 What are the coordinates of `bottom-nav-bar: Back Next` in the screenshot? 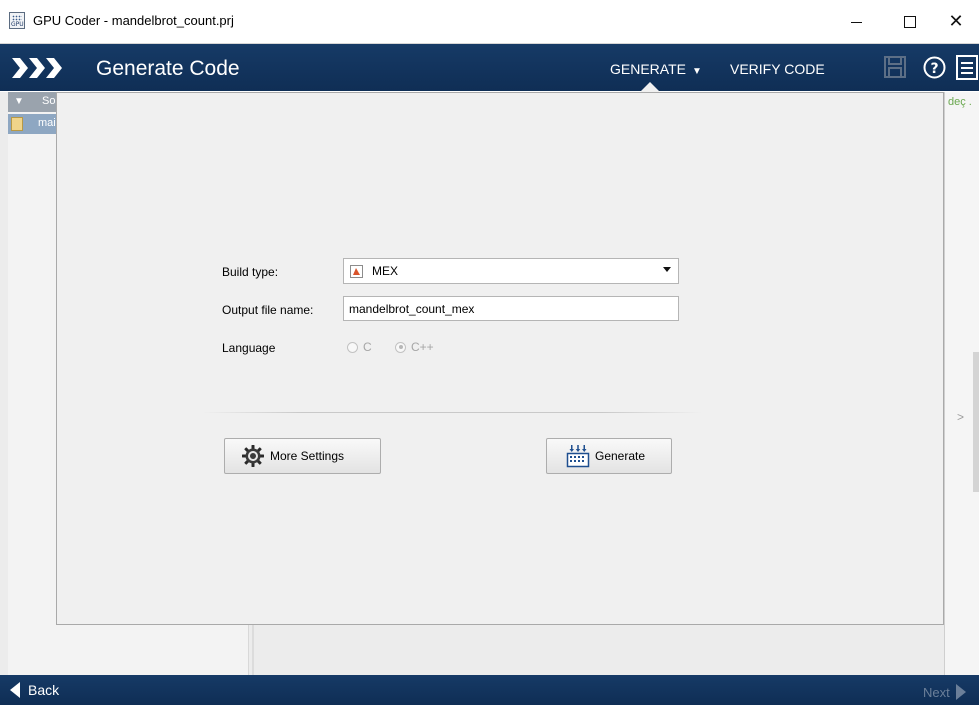 It's located at (489, 690).